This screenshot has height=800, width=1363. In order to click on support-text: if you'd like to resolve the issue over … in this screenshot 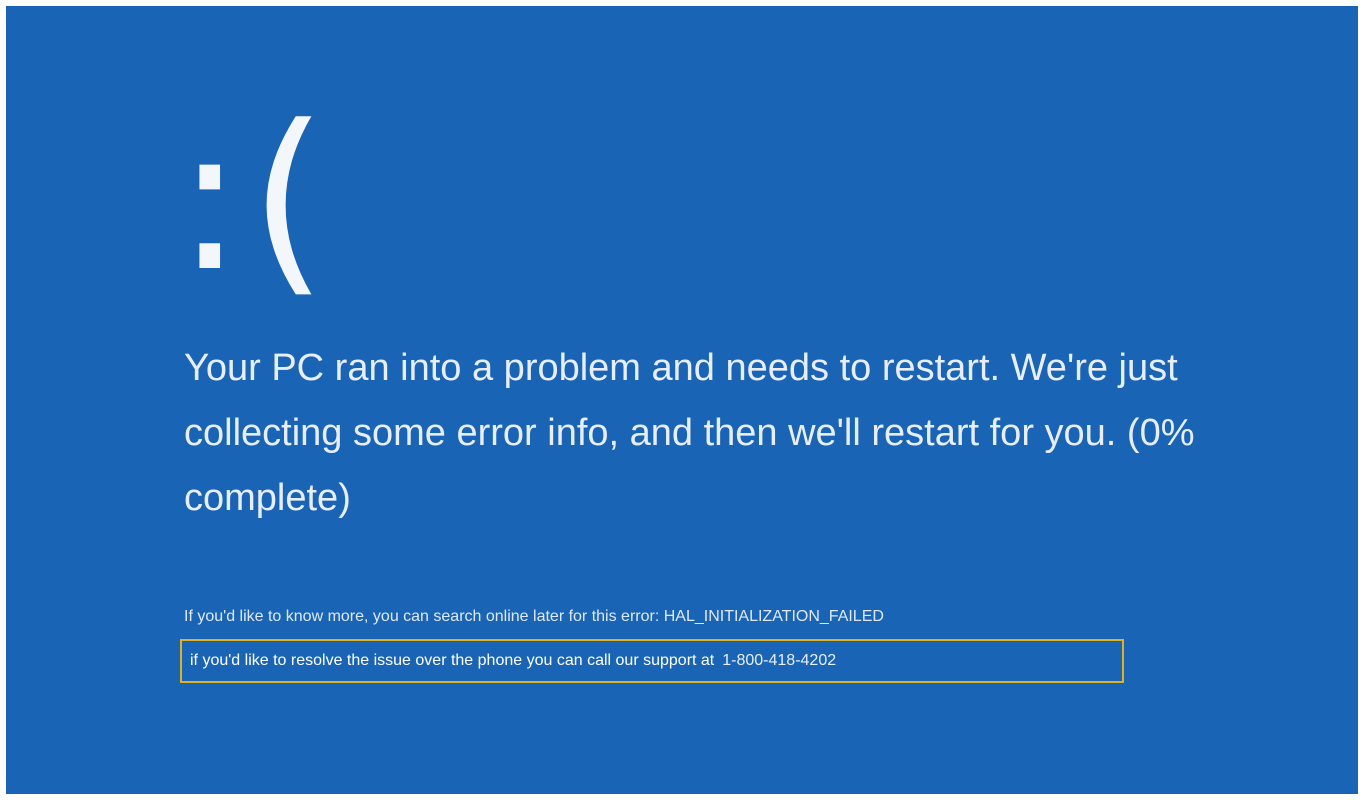, I will do `click(452, 660)`.